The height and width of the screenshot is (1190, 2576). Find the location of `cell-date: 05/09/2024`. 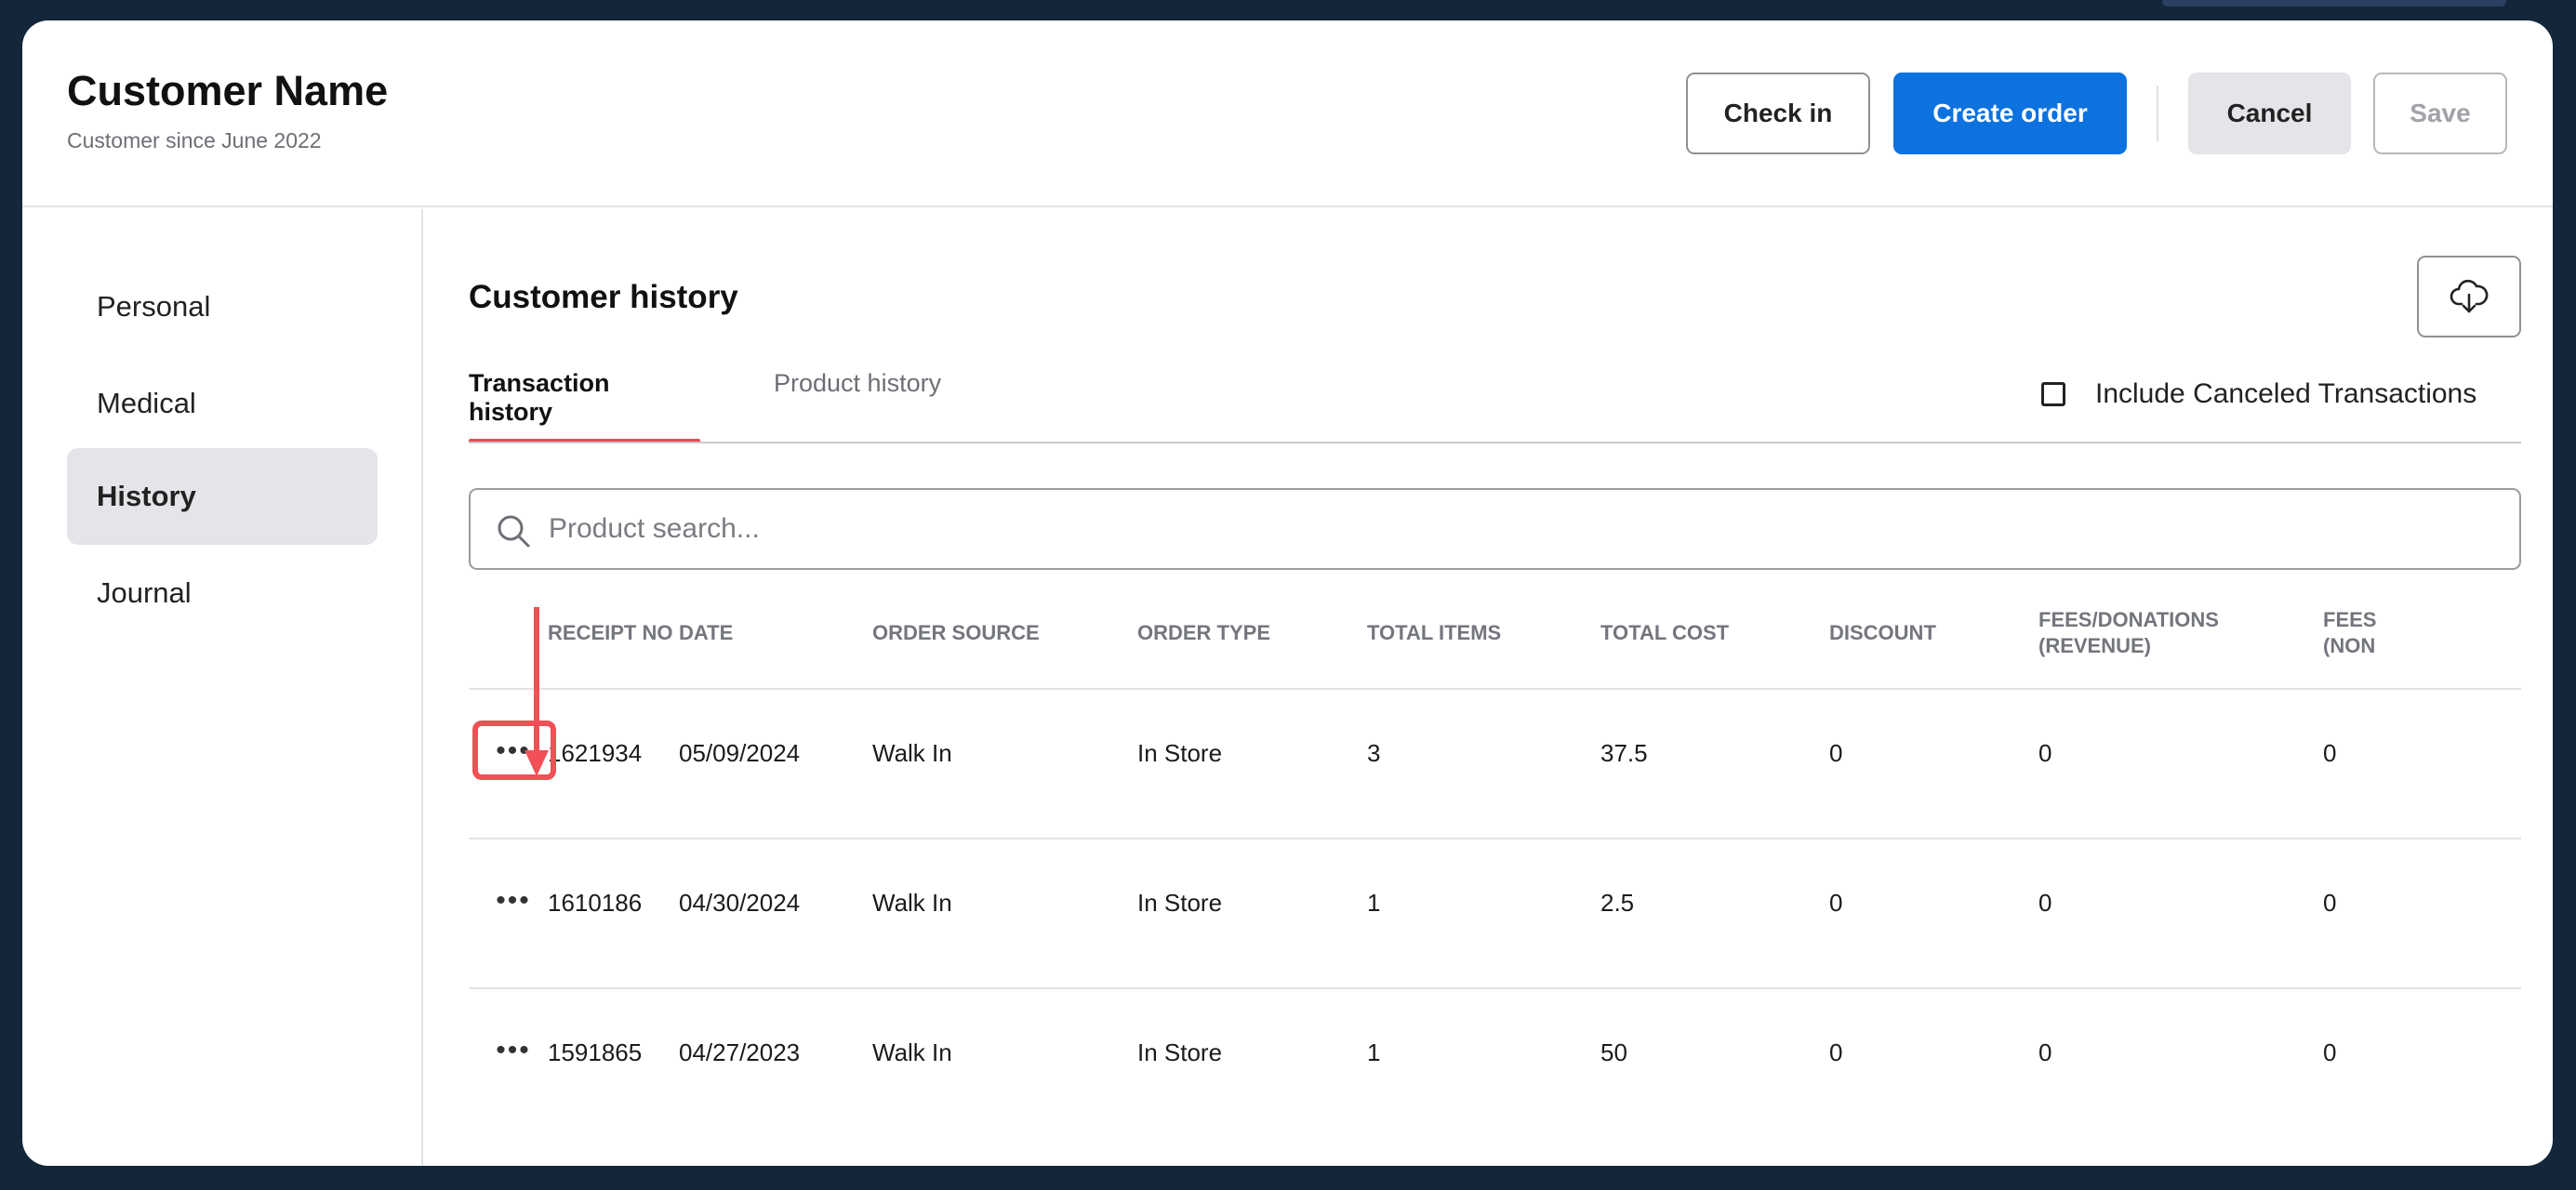

cell-date: 05/09/2024 is located at coordinates (739, 753).